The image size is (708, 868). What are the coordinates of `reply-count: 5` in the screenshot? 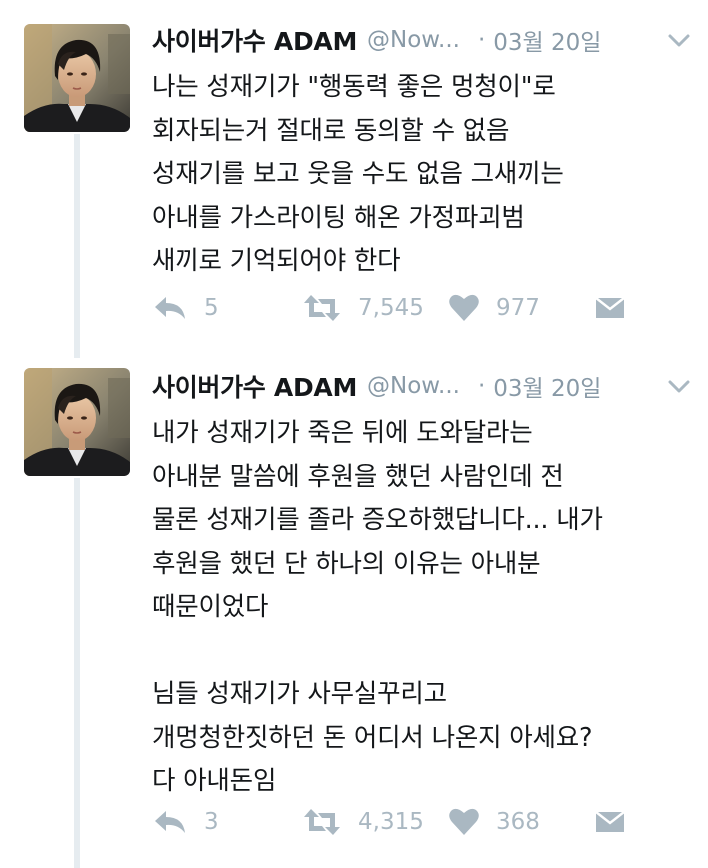 It's located at (211, 308).